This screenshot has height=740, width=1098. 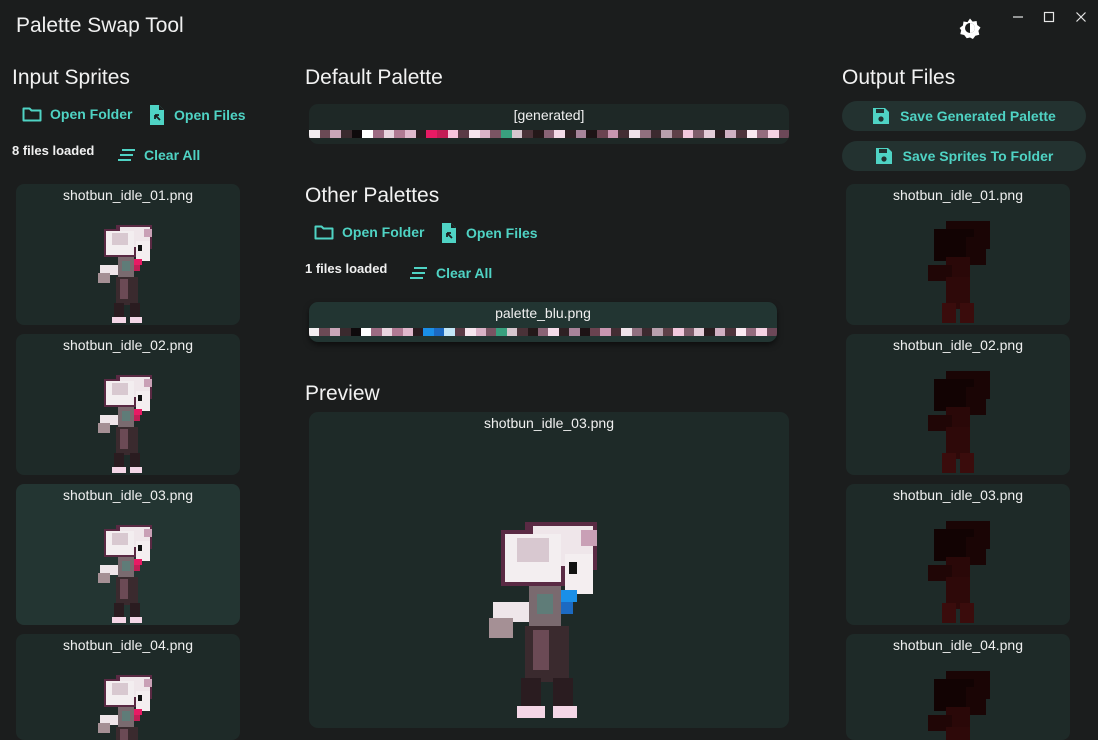 I want to click on preview-title: Preview, so click(x=342, y=393).